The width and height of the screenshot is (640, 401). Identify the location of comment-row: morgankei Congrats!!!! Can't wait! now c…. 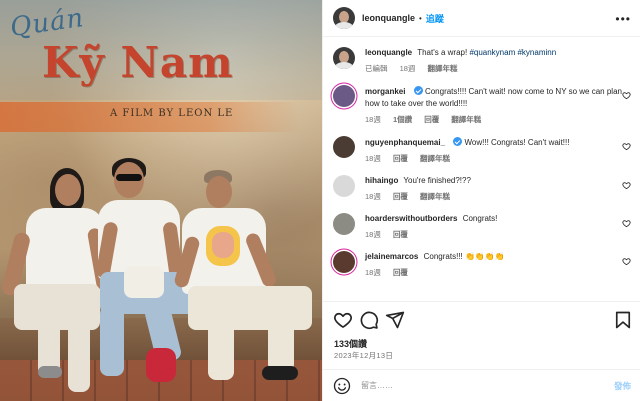
(482, 105).